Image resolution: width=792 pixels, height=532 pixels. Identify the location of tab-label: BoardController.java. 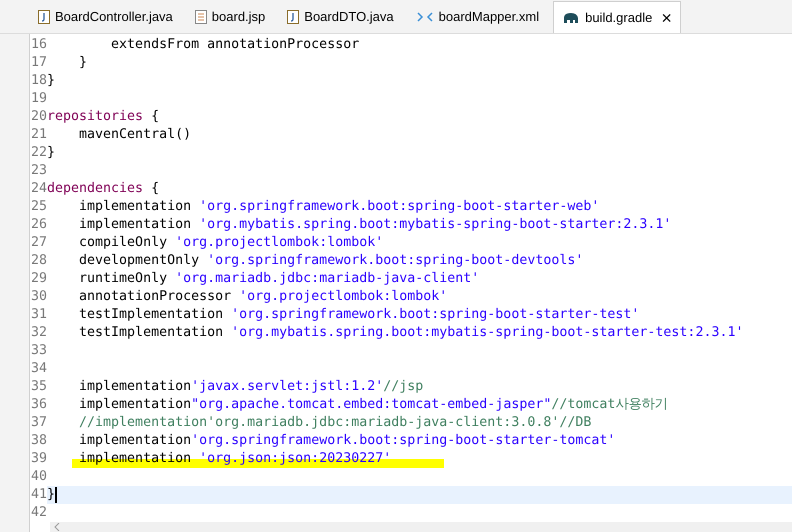
(114, 17).